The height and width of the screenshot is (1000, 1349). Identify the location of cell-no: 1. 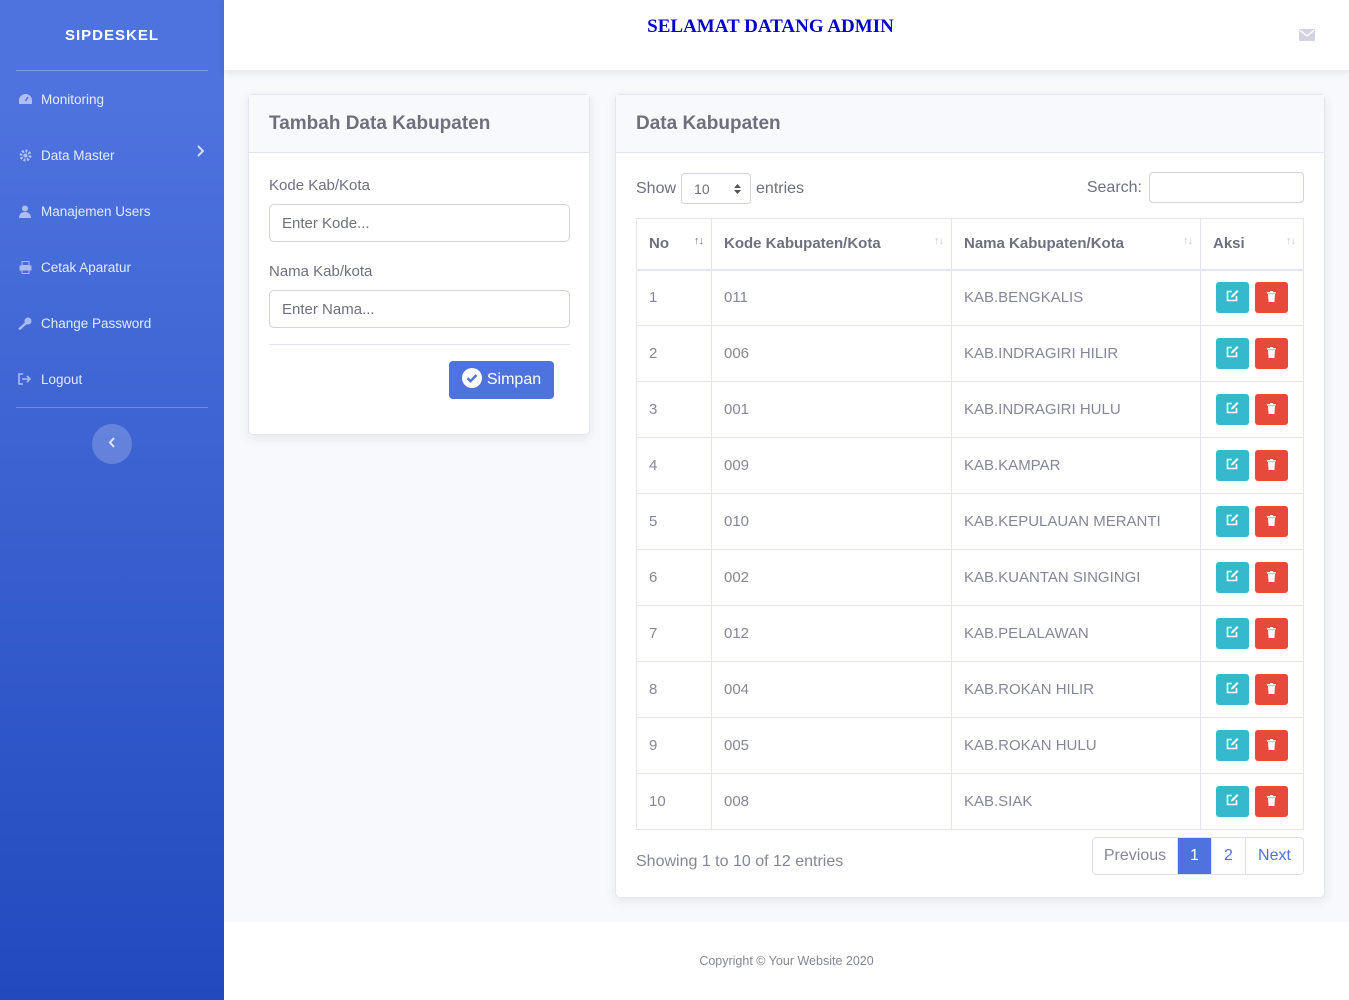
(674, 297).